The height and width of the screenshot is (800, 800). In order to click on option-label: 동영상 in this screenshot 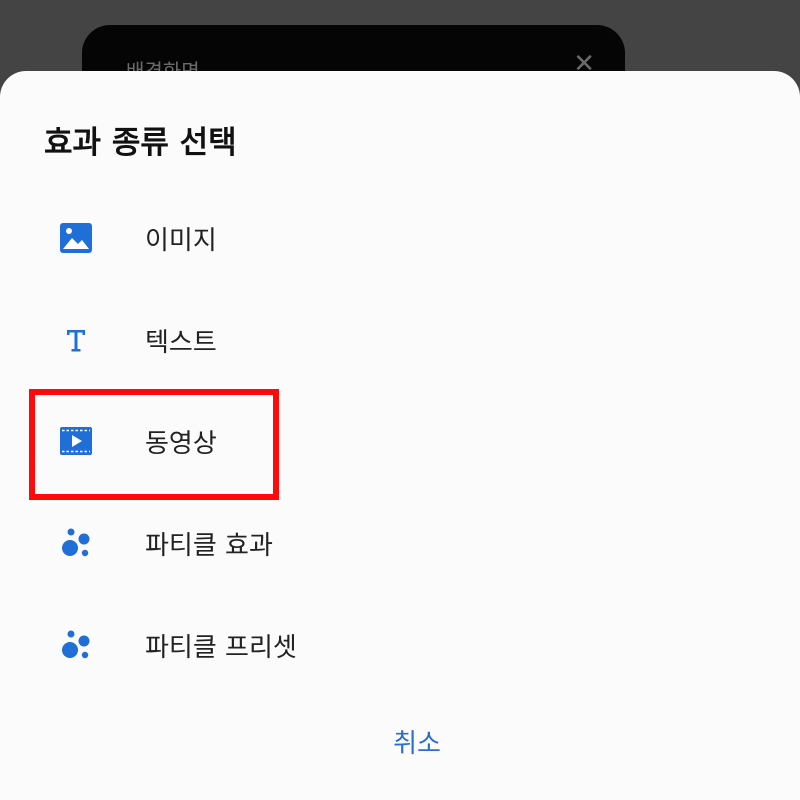, I will do `click(181, 443)`.